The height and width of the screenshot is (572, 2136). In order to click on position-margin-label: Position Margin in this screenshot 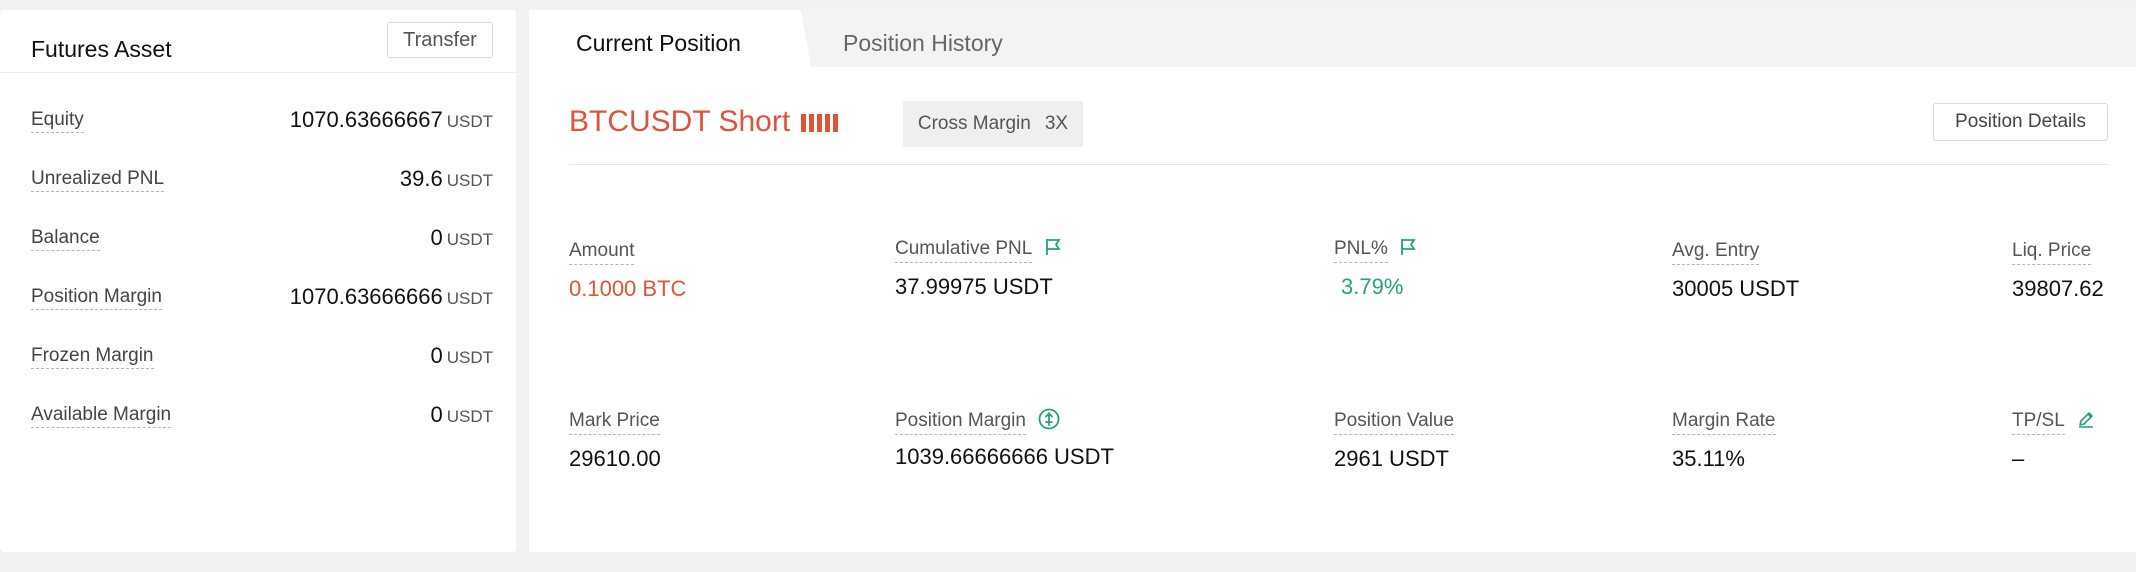, I will do `click(96, 298)`.